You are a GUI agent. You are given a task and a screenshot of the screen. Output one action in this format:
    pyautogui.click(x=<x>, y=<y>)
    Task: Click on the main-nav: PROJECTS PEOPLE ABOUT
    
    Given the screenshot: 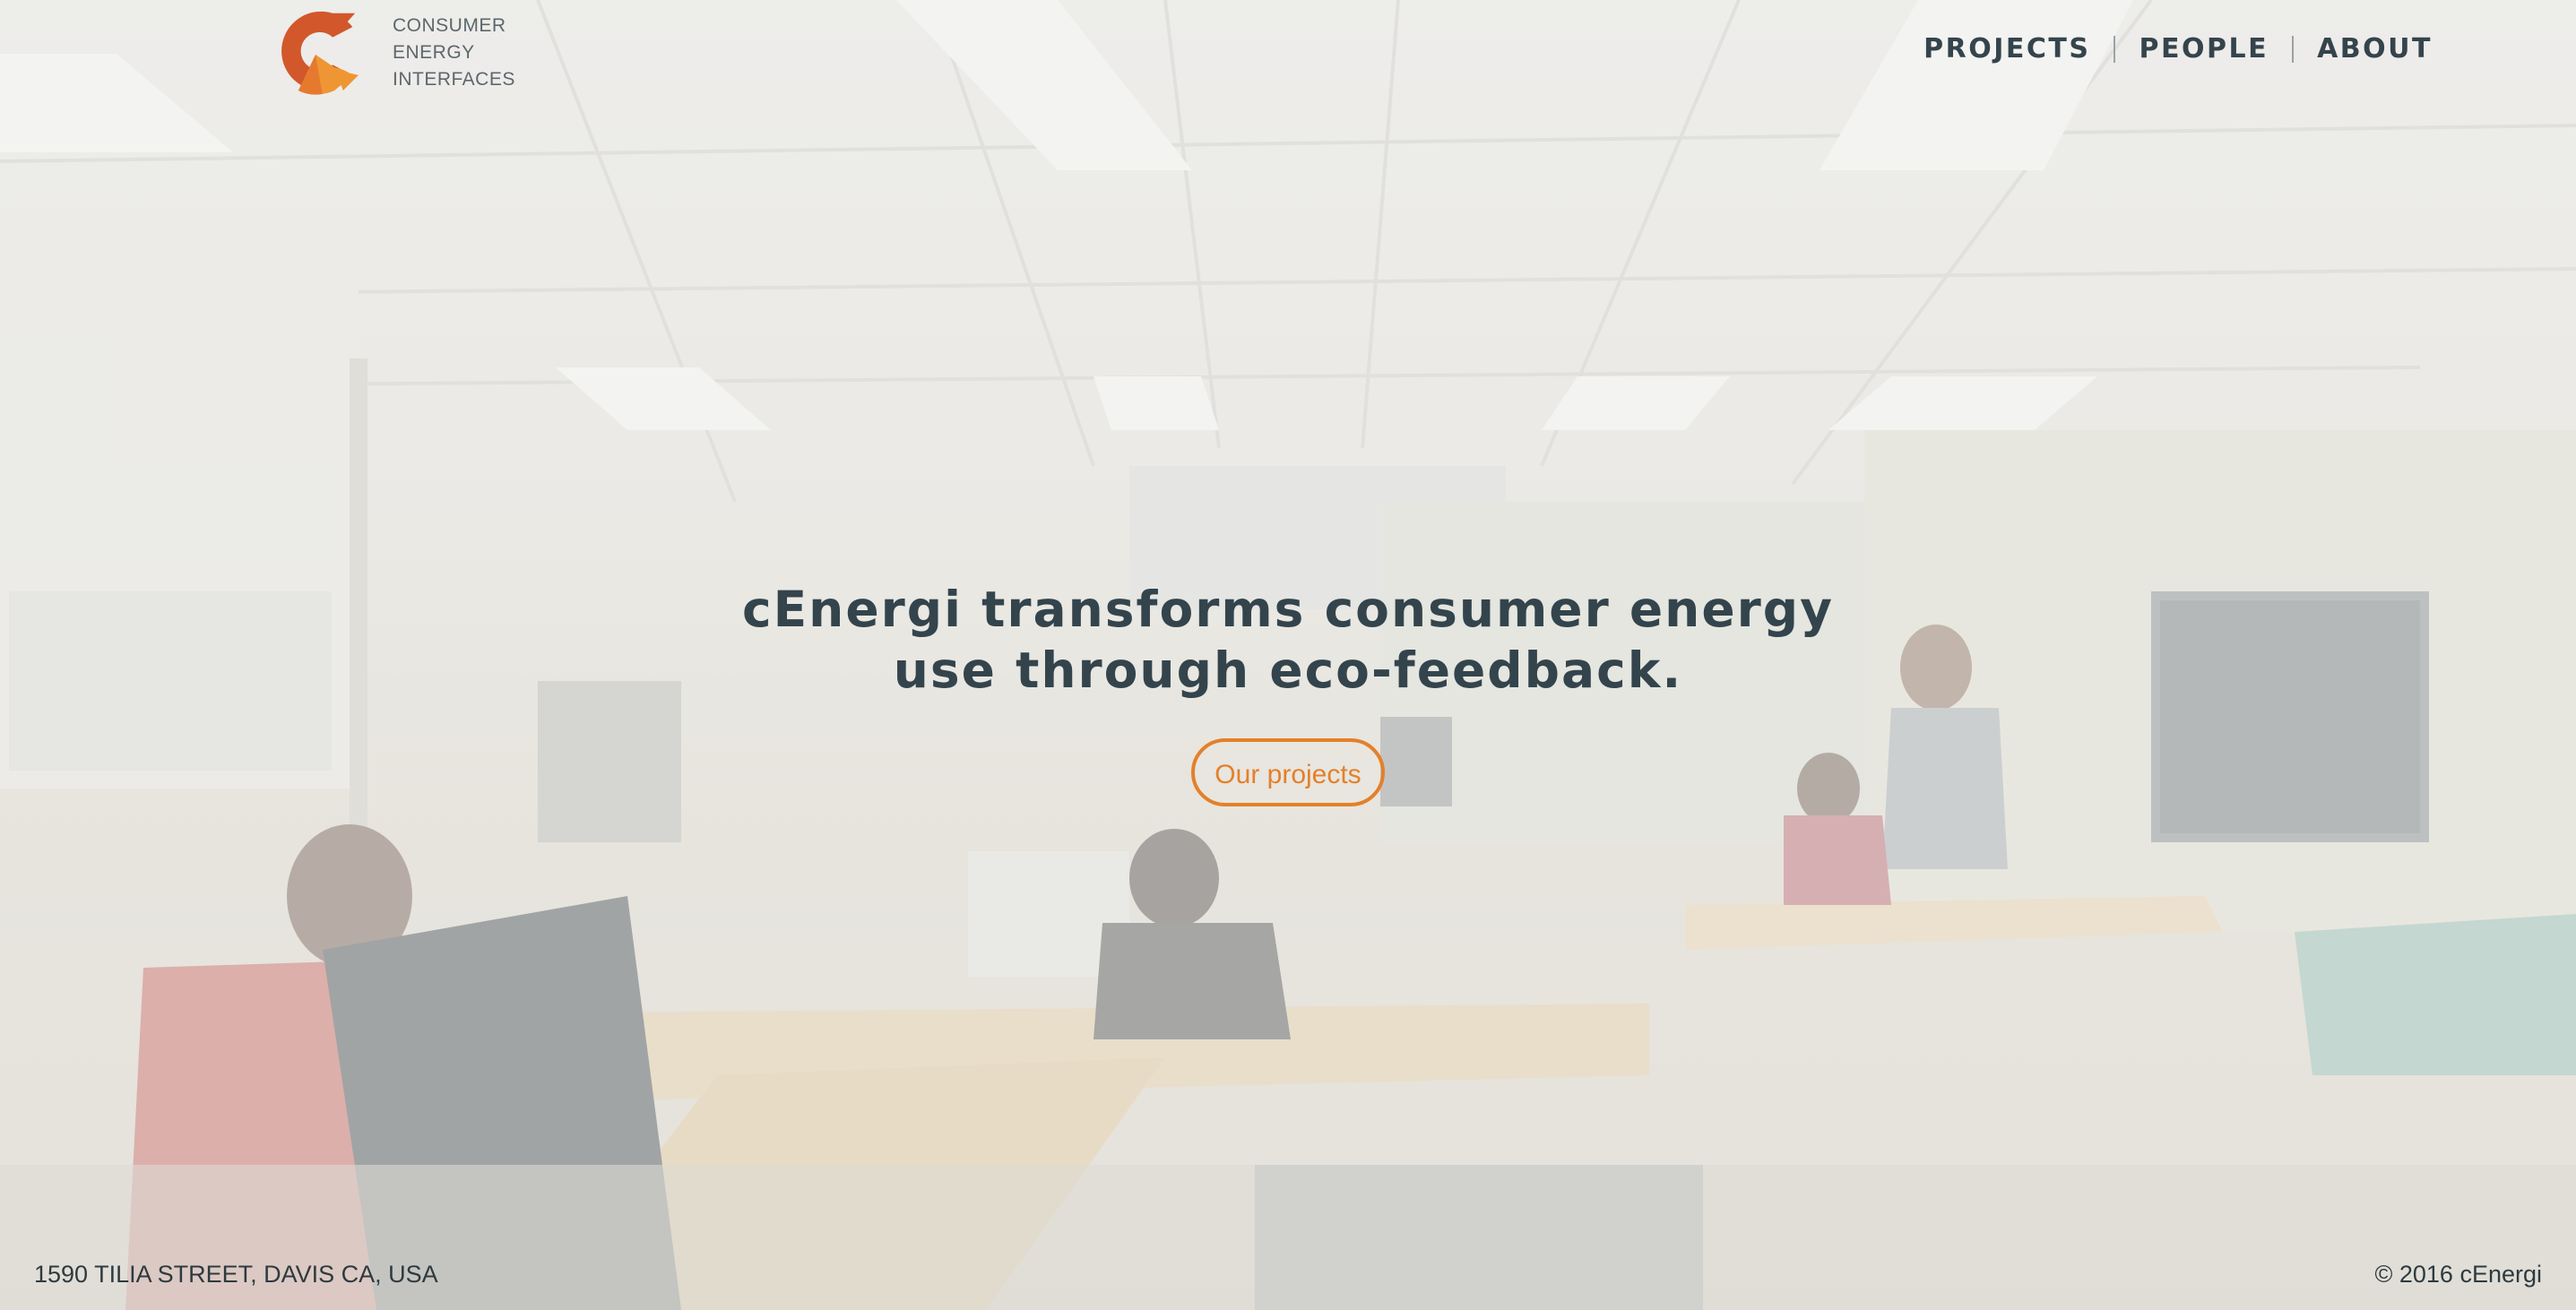 What is the action you would take?
    pyautogui.click(x=2178, y=49)
    